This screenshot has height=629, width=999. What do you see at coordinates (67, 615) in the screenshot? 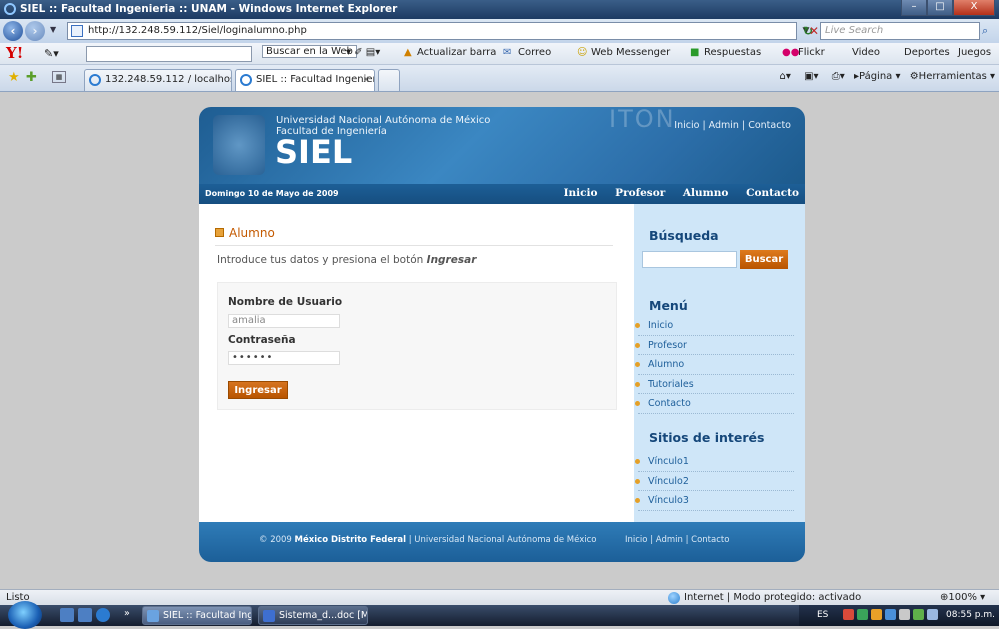
I see `show-desktop-icon` at bounding box center [67, 615].